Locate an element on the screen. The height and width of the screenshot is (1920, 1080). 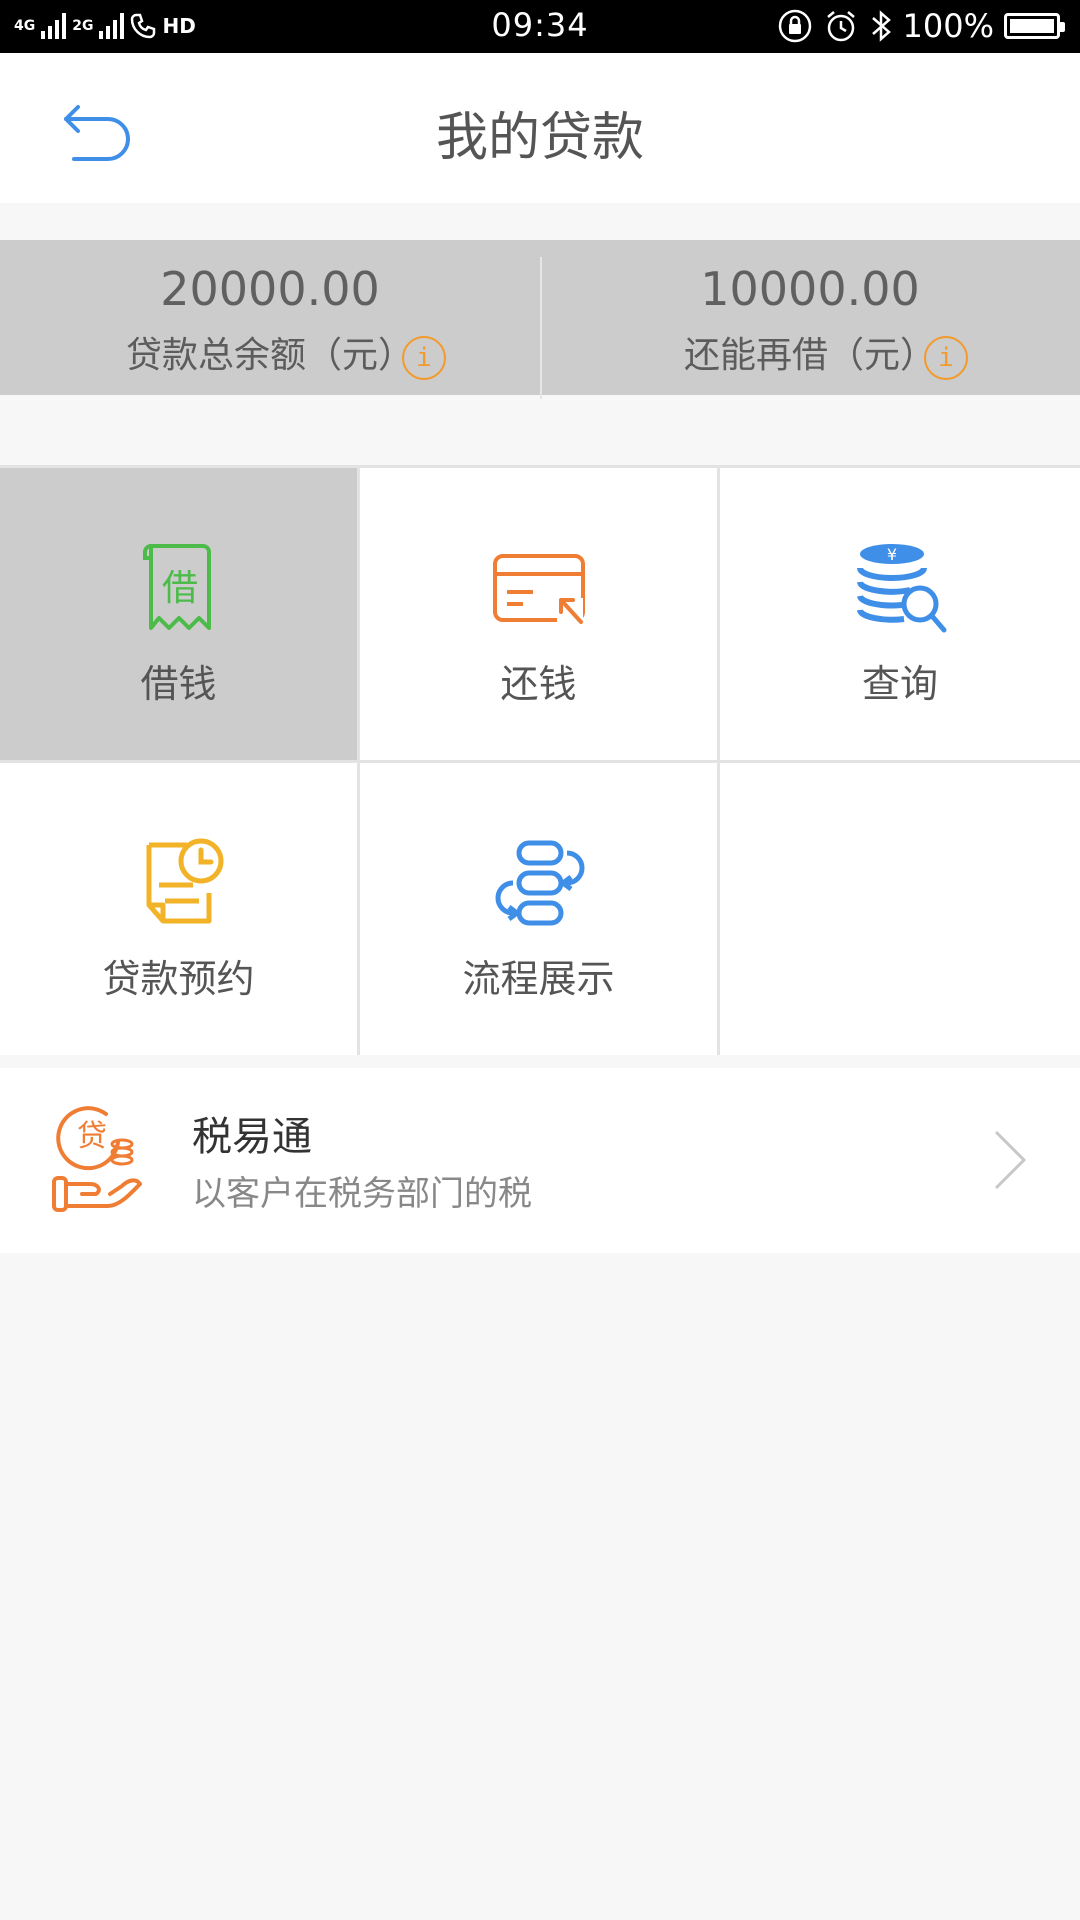
available-credit-label: 还能再借（元） is located at coordinates (809, 355).